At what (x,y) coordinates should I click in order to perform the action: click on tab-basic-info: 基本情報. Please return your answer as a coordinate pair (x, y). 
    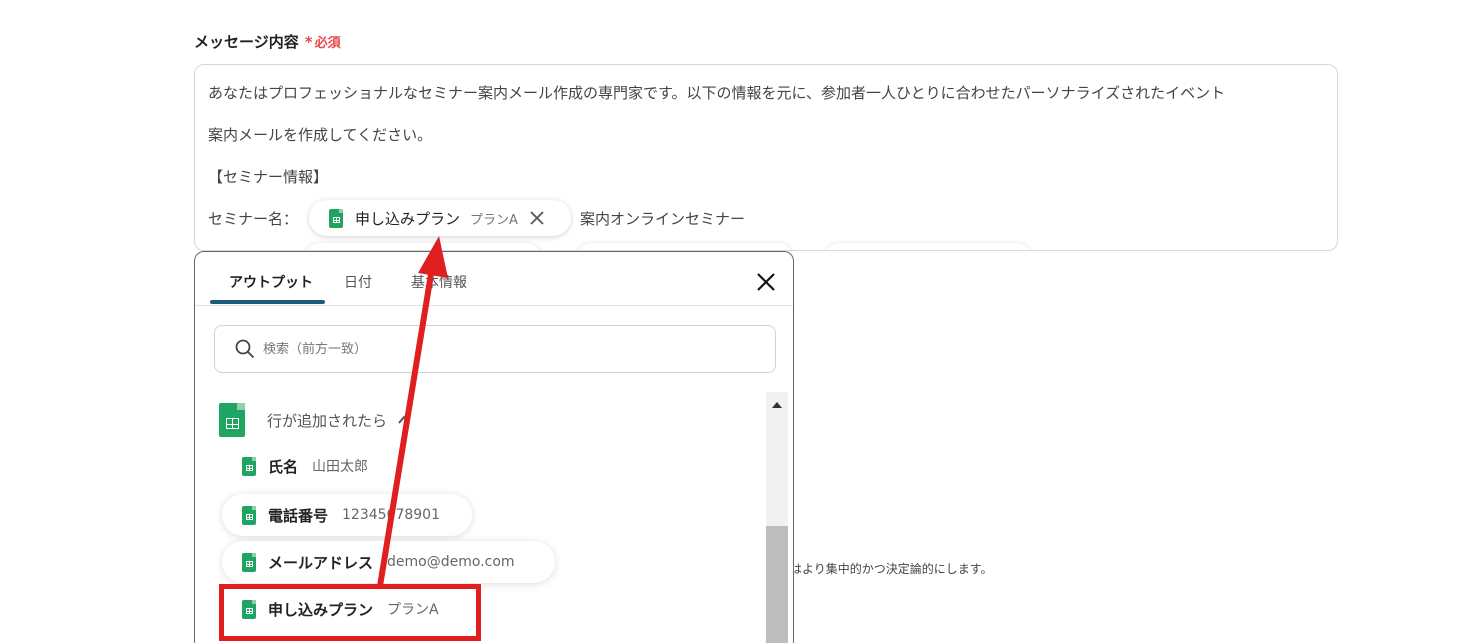
    Looking at the image, I should click on (439, 282).